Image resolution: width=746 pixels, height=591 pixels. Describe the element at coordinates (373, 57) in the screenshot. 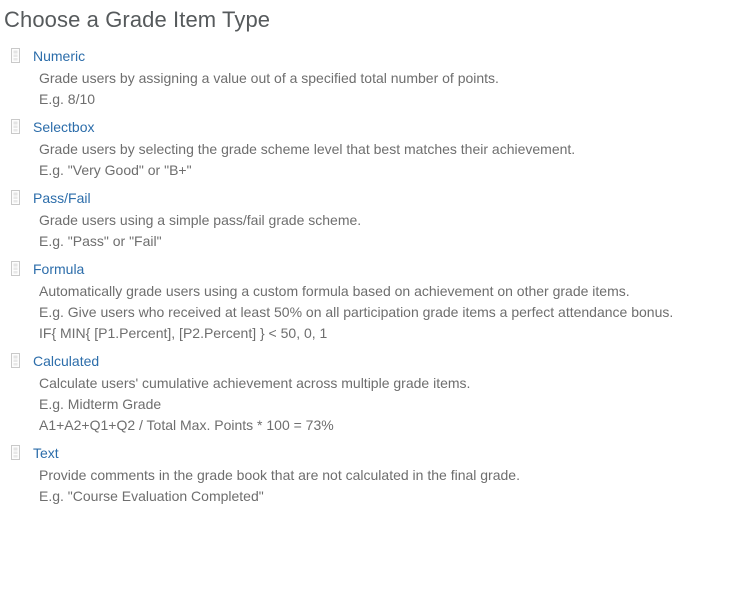

I see `grade-item-type-header: Numeric` at that location.